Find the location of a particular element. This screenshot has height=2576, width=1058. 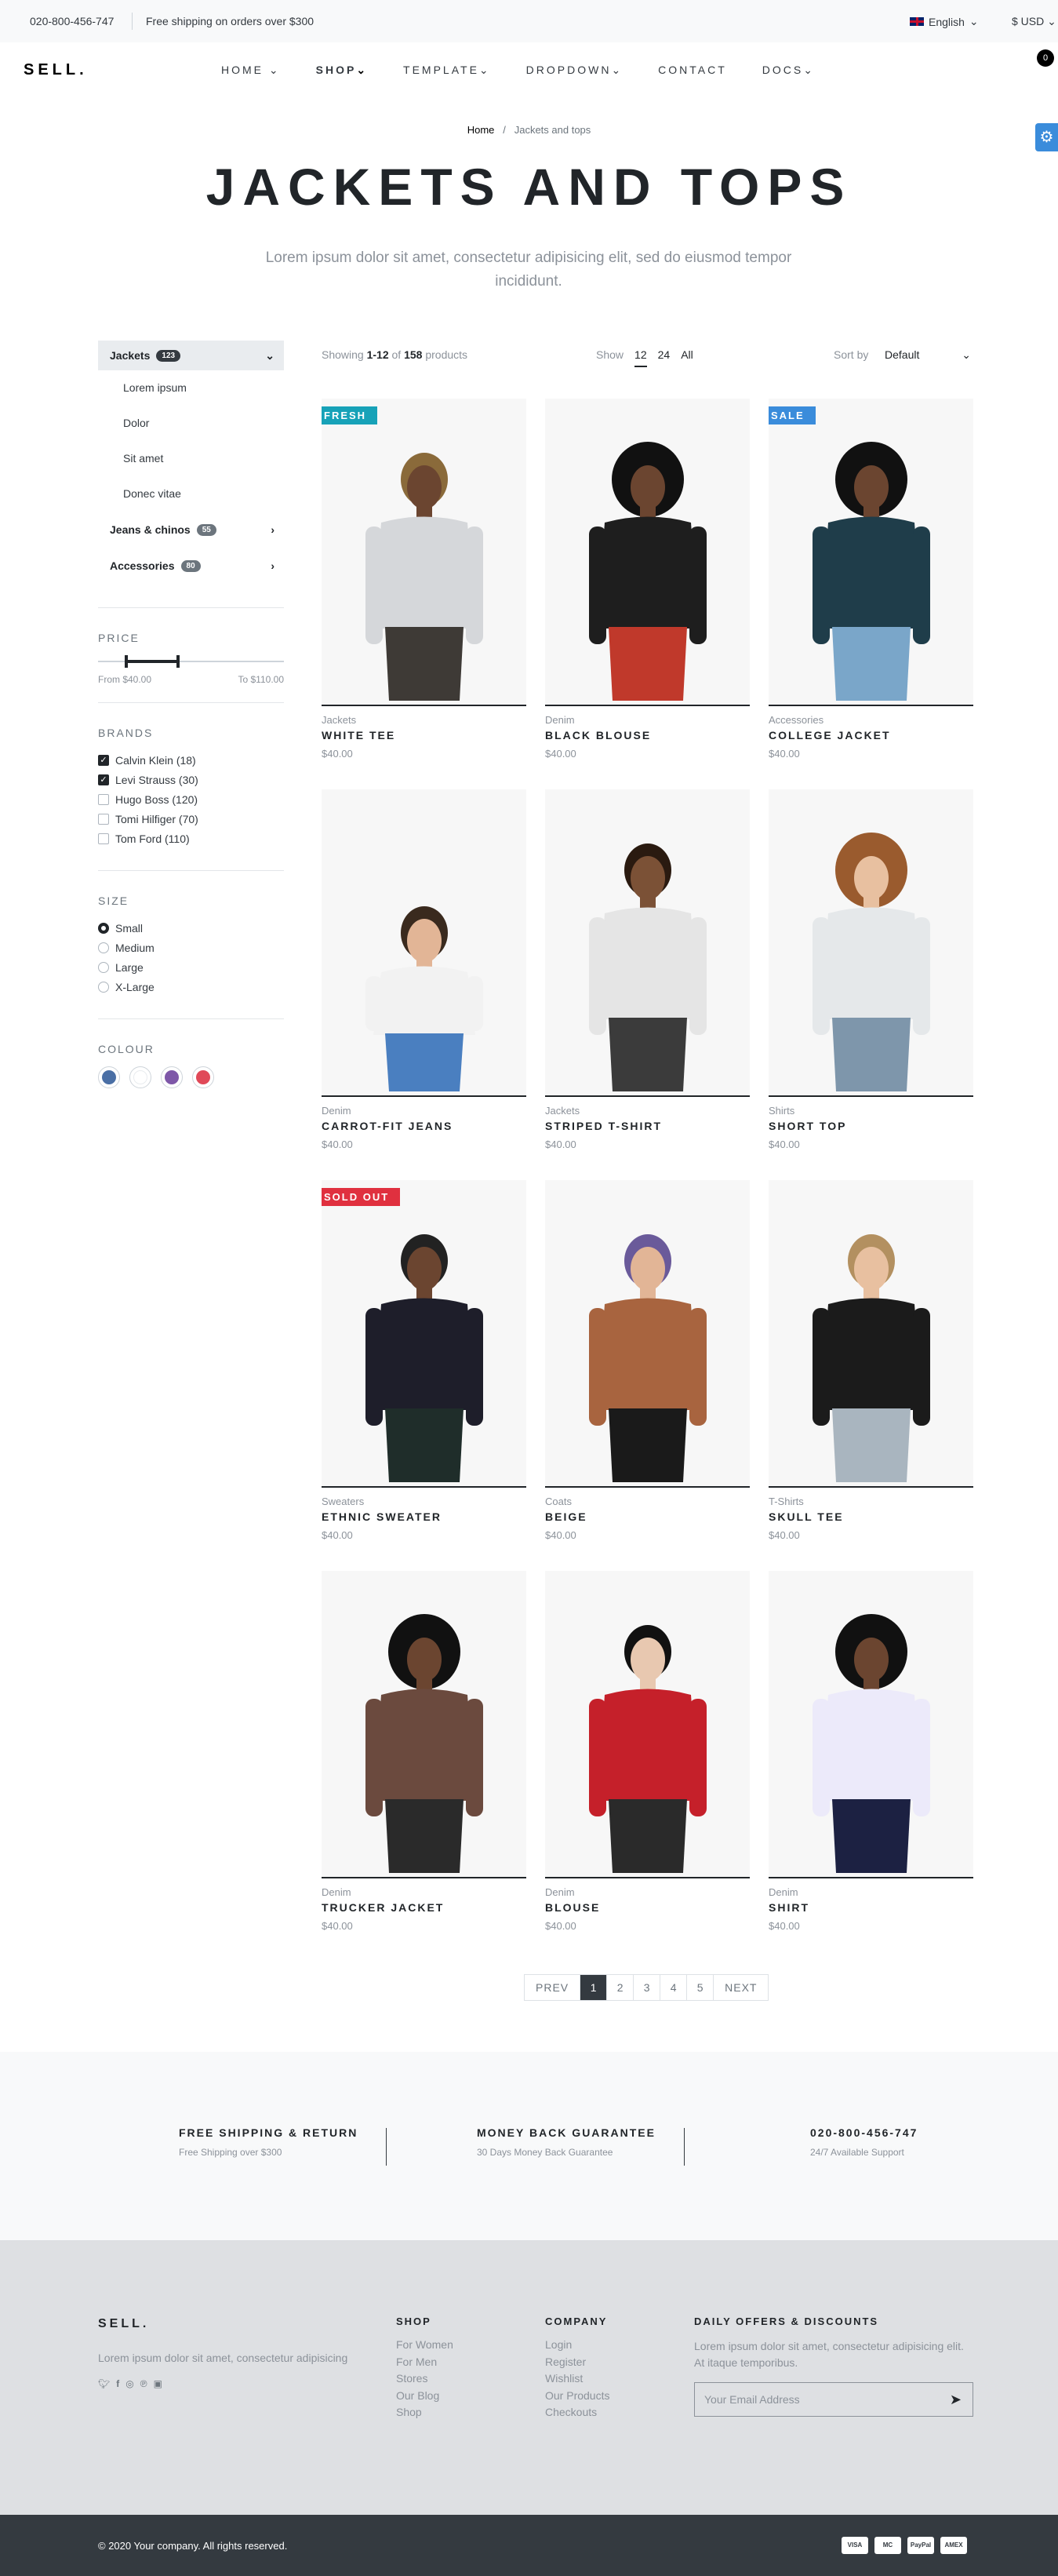

brand-logo: SELL. is located at coordinates (56, 70).